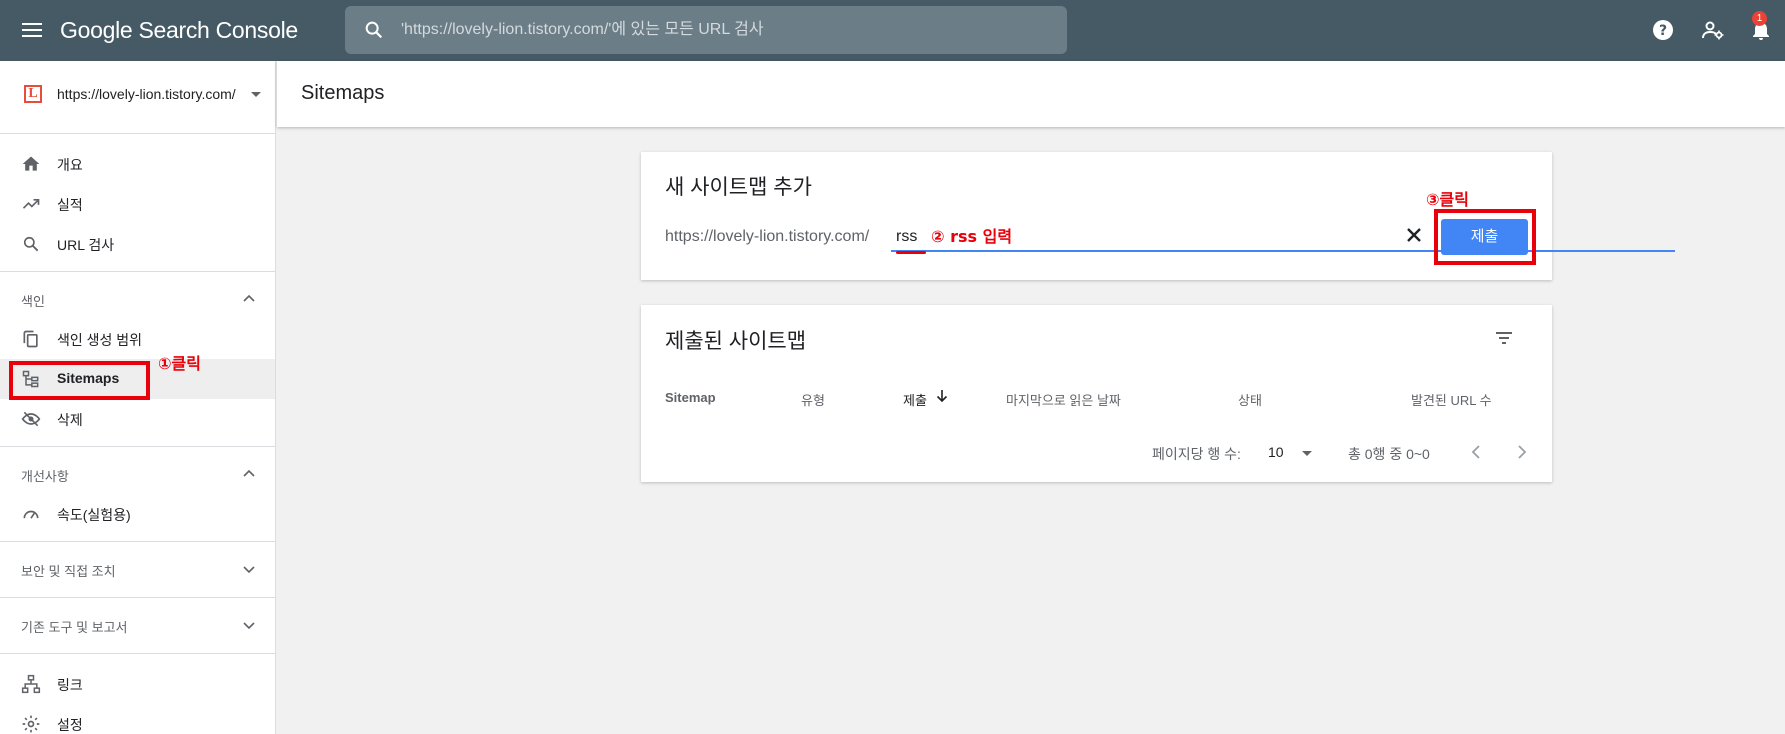  What do you see at coordinates (767, 236) in the screenshot?
I see `sitemap-url-prefix: https://lovely-lion.tistory.com/` at bounding box center [767, 236].